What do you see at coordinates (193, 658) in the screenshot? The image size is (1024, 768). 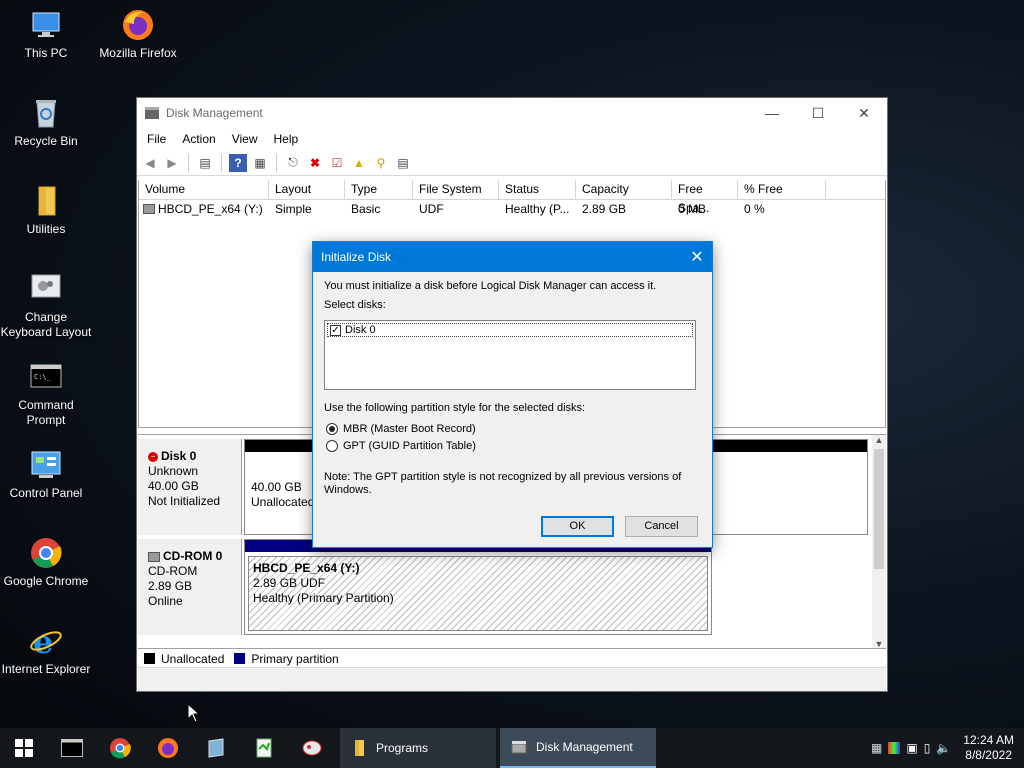 I see `legend-unallocated: Unallocated` at bounding box center [193, 658].